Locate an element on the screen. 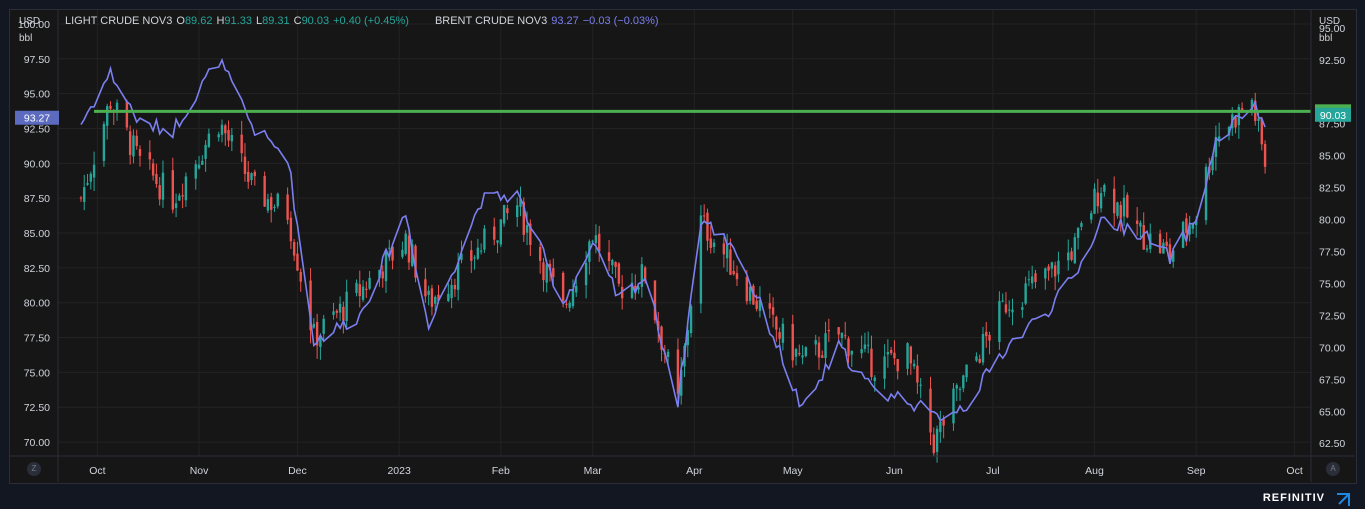  left-tick-label: 70.00 is located at coordinates (37, 443).